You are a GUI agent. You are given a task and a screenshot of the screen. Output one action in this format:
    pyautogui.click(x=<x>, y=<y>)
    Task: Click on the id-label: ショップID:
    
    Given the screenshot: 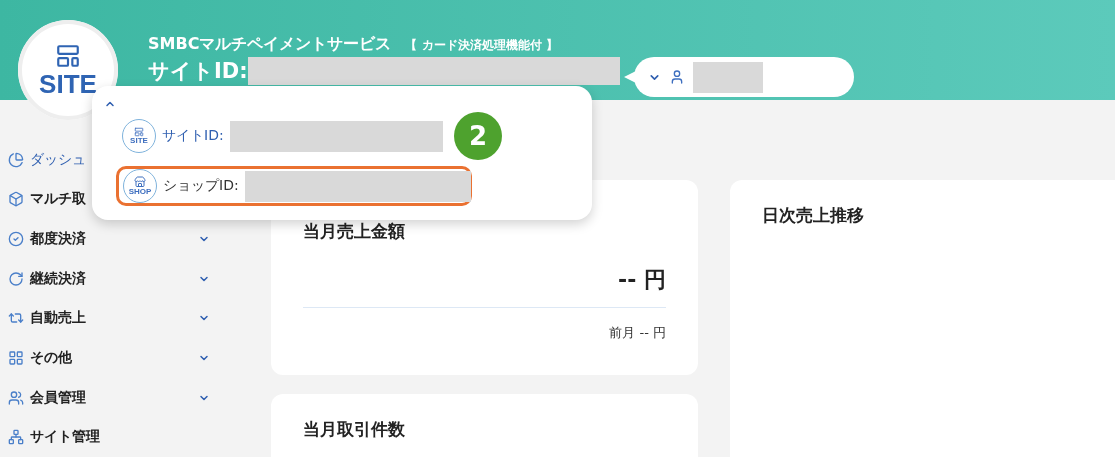 What is the action you would take?
    pyautogui.click(x=201, y=186)
    